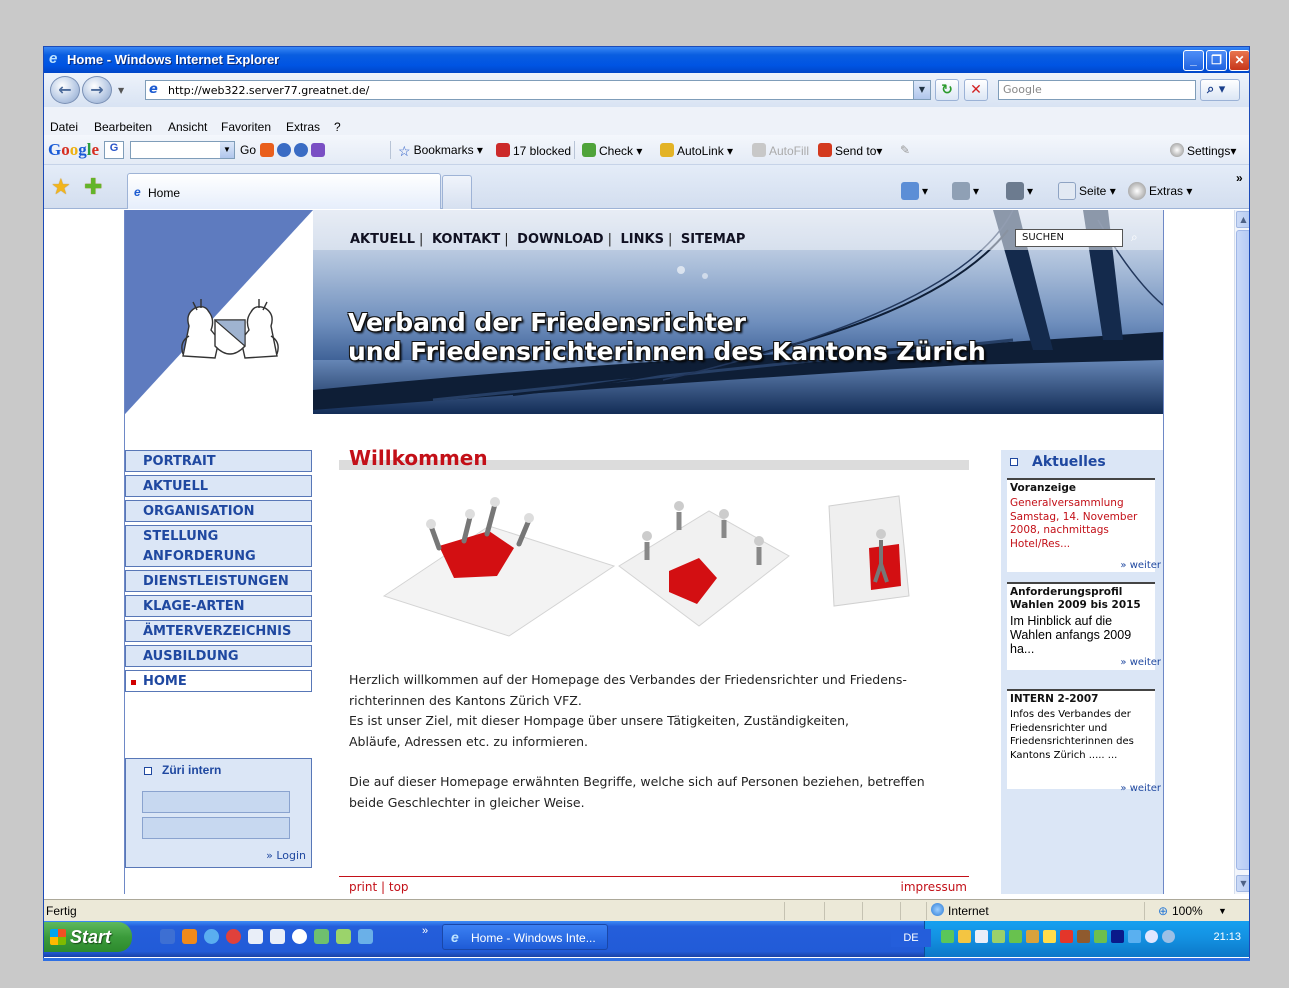 The width and height of the screenshot is (1289, 988). I want to click on search-icon: ⌕, so click(1134, 237).